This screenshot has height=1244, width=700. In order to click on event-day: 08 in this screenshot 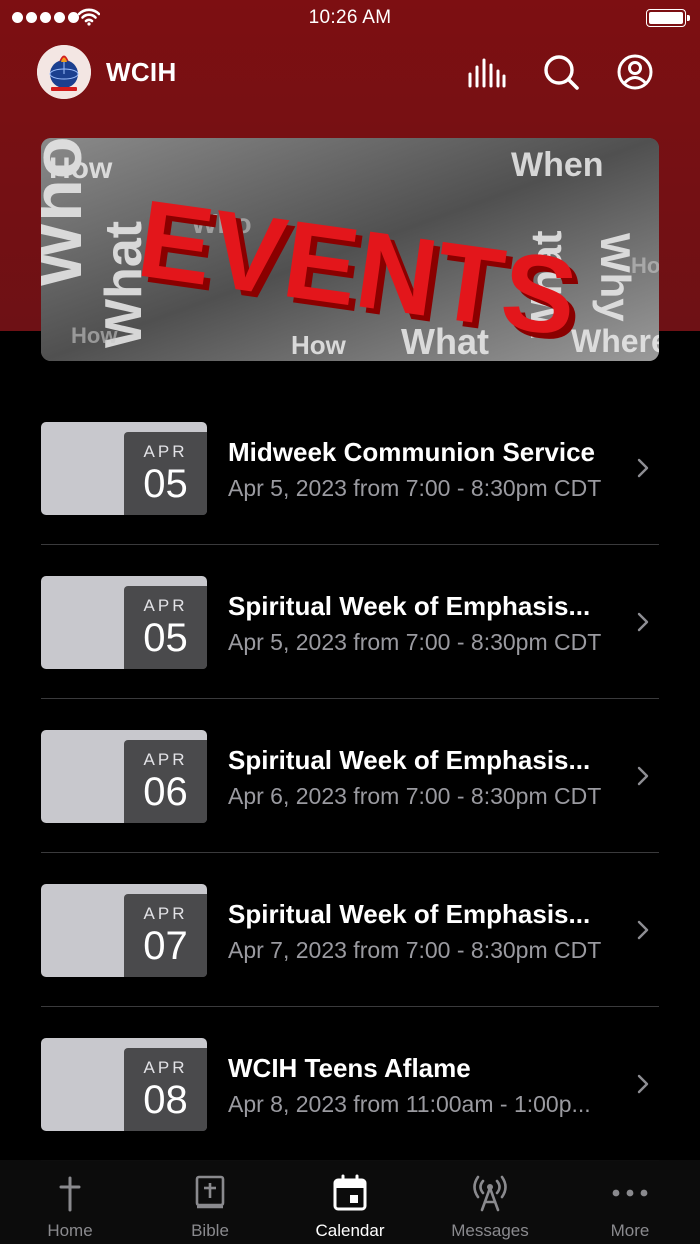, I will do `click(165, 1100)`.